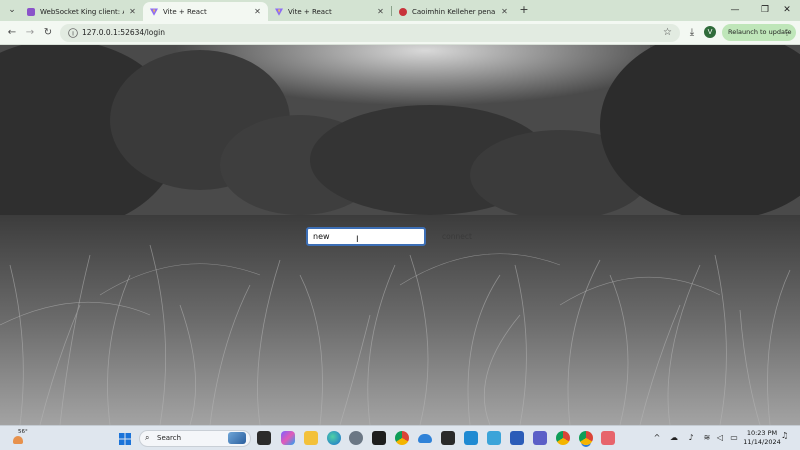 The width and height of the screenshot is (800, 450). I want to click on websocketking-favicon, so click(31, 11).